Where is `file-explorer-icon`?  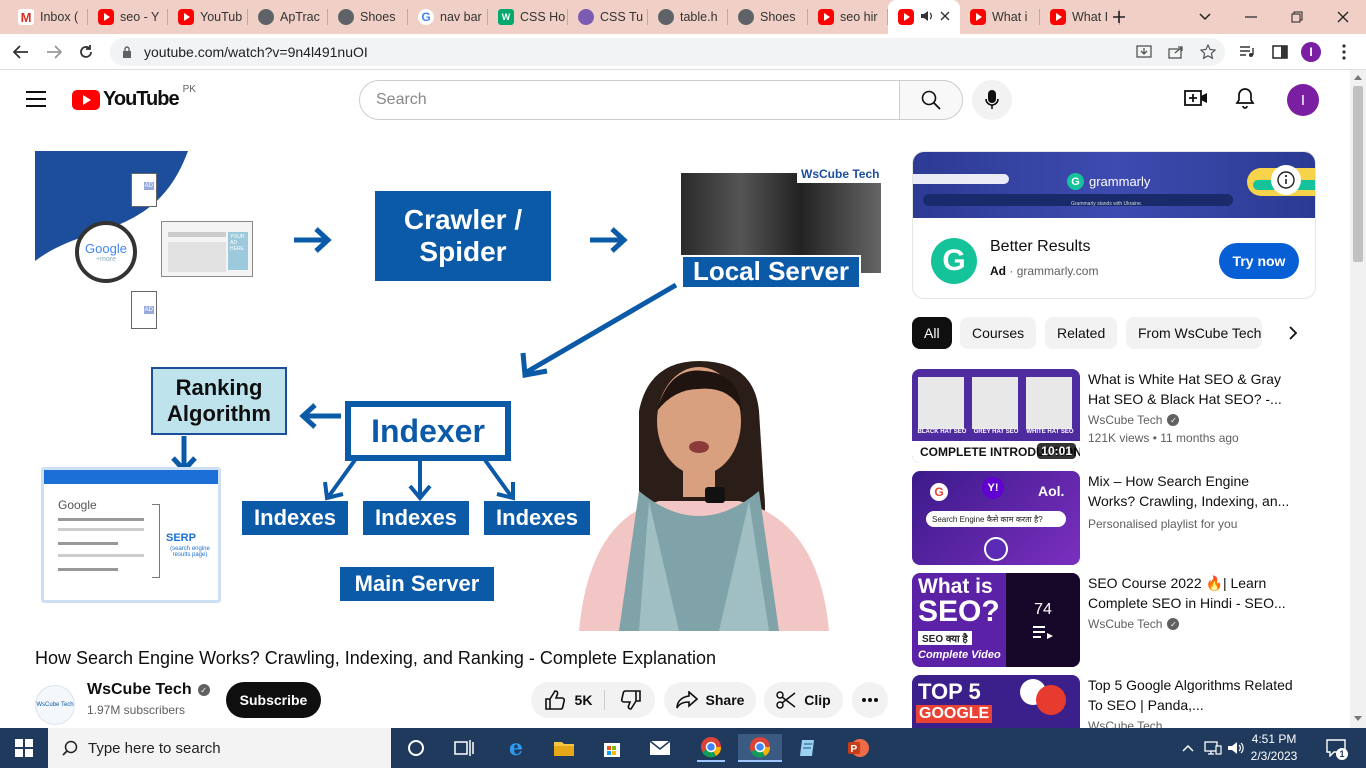
file-explorer-icon is located at coordinates (564, 748).